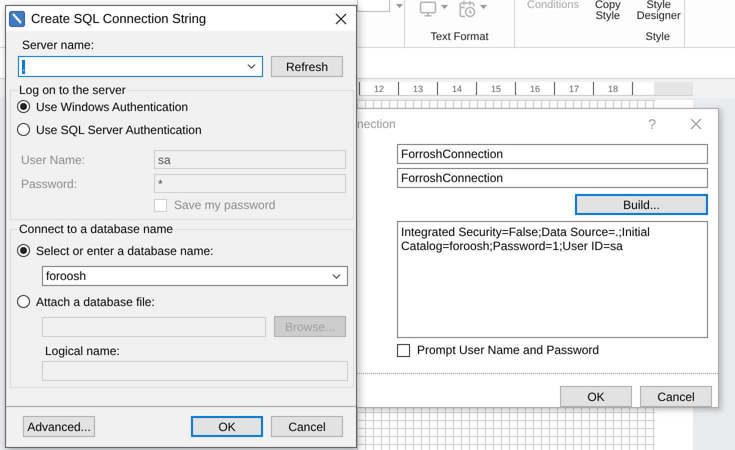 The width and height of the screenshot is (735, 450). I want to click on refresh-button: Refresh, so click(307, 66).